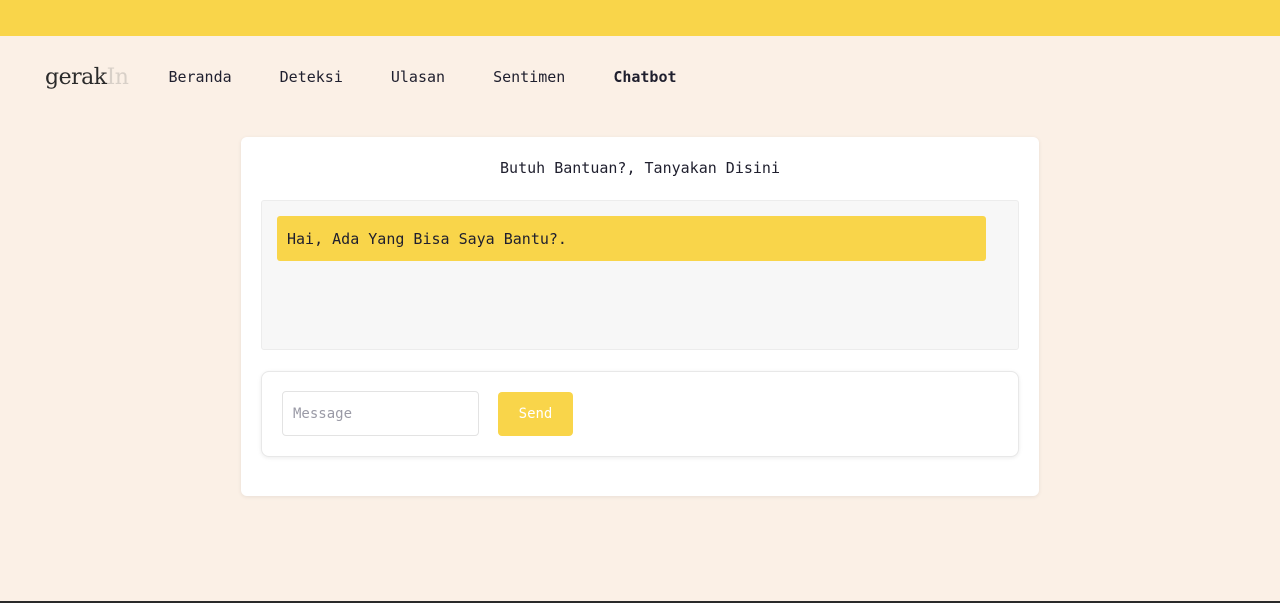  I want to click on chat-messages-area: Hai, Ada Yang Bisa Saya Bantu?., so click(640, 275).